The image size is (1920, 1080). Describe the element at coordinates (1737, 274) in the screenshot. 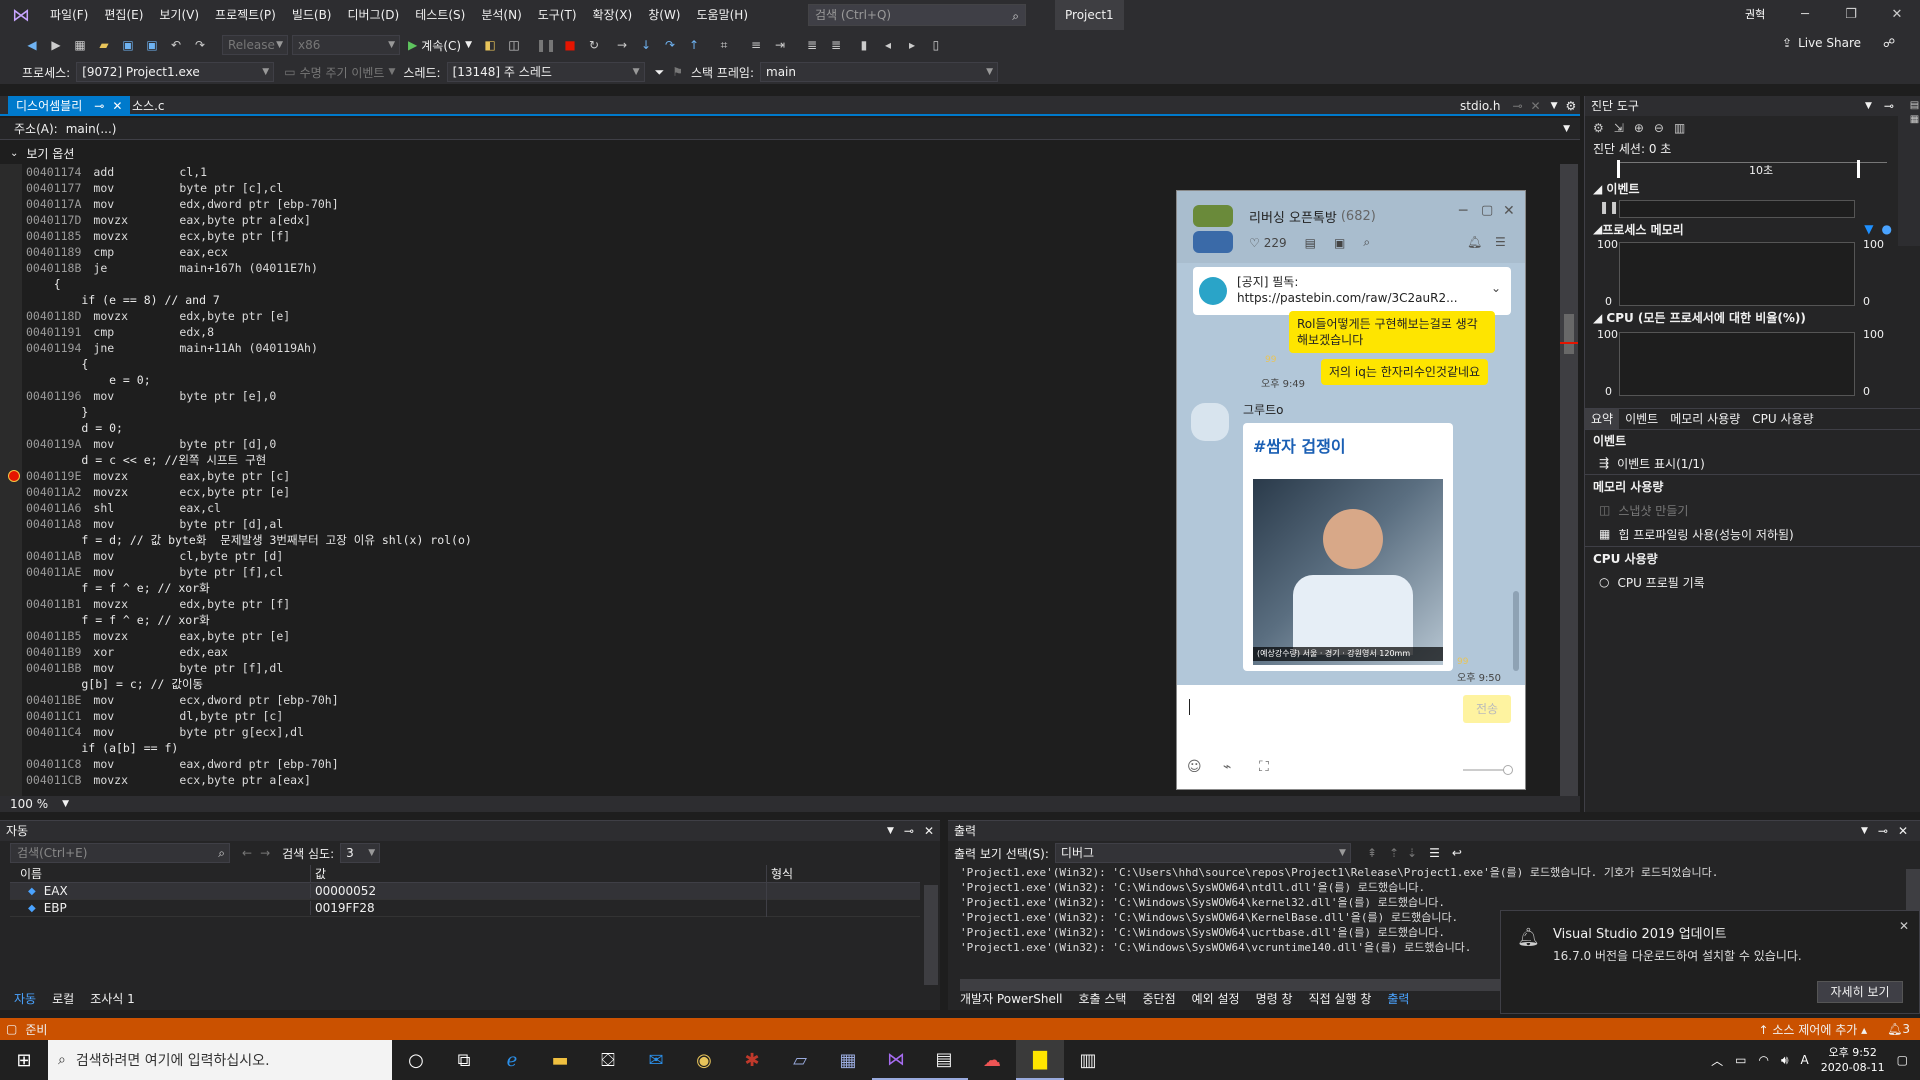

I see `memory-chart` at that location.